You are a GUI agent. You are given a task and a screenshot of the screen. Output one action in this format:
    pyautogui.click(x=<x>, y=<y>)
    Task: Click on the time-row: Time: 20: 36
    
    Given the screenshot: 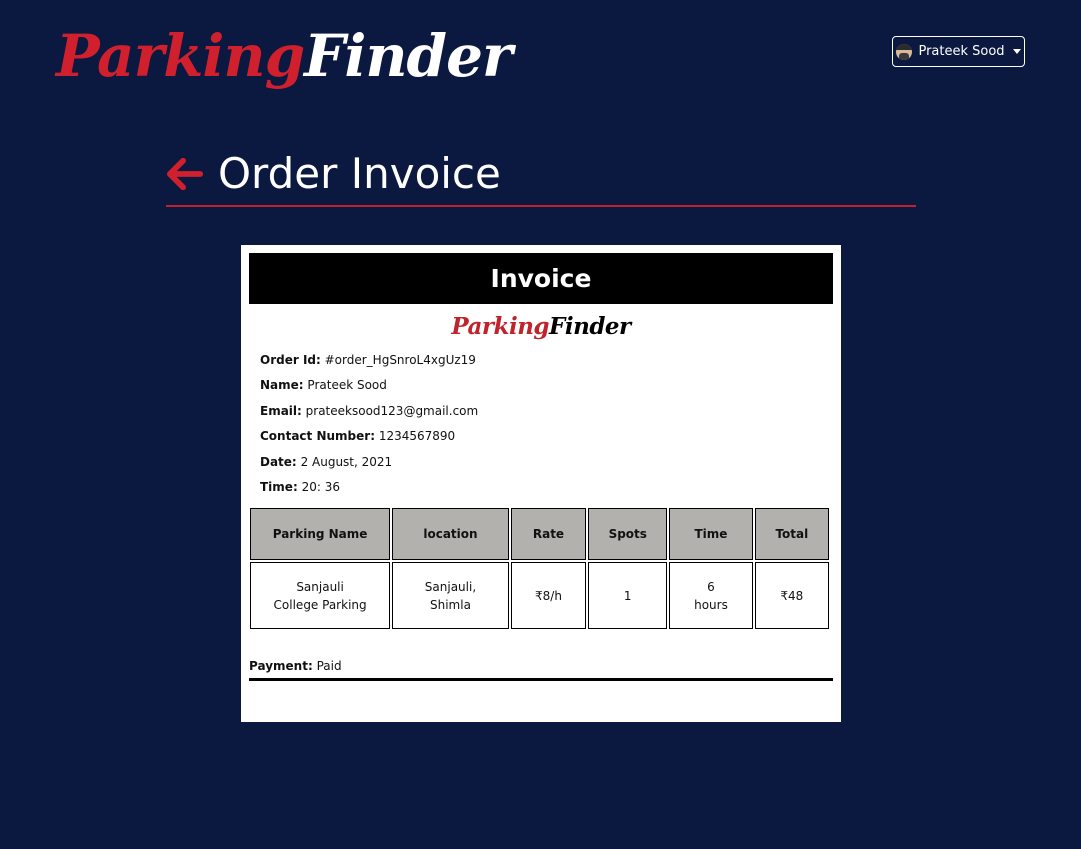 What is the action you would take?
    pyautogui.click(x=546, y=487)
    